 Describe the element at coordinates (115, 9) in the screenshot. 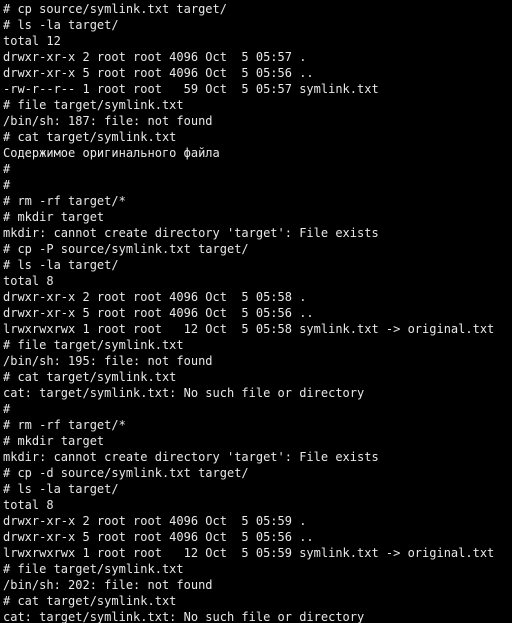

I see `terminal-line: # cp source/symlink.txt target/` at that location.